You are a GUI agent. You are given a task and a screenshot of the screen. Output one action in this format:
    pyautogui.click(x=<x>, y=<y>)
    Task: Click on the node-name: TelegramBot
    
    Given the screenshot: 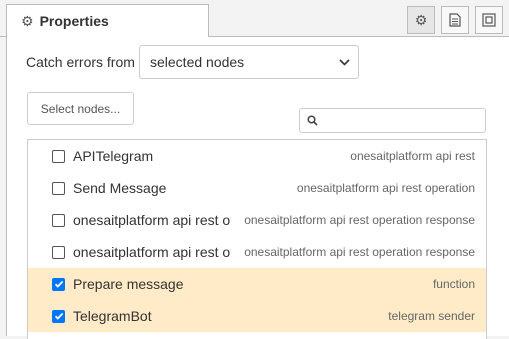 What is the action you would take?
    pyautogui.click(x=112, y=316)
    